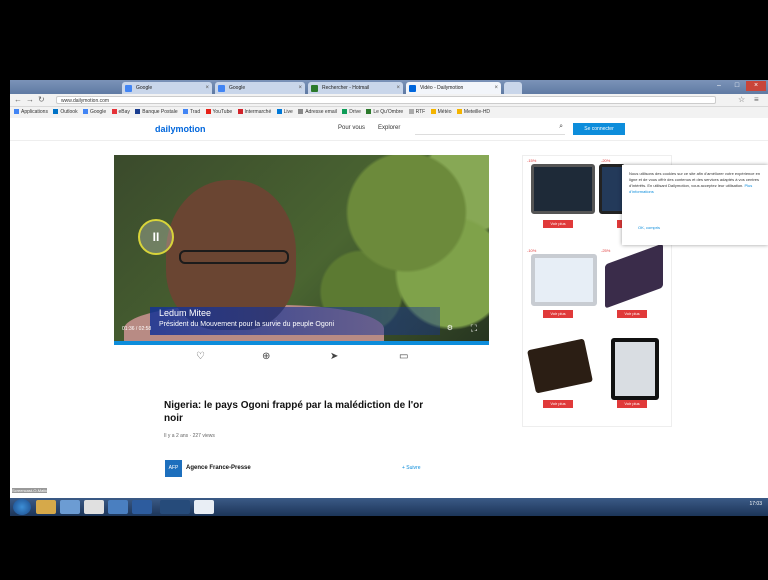 The width and height of the screenshot is (768, 580). What do you see at coordinates (185, 111) in the screenshot?
I see `translate-icon` at bounding box center [185, 111].